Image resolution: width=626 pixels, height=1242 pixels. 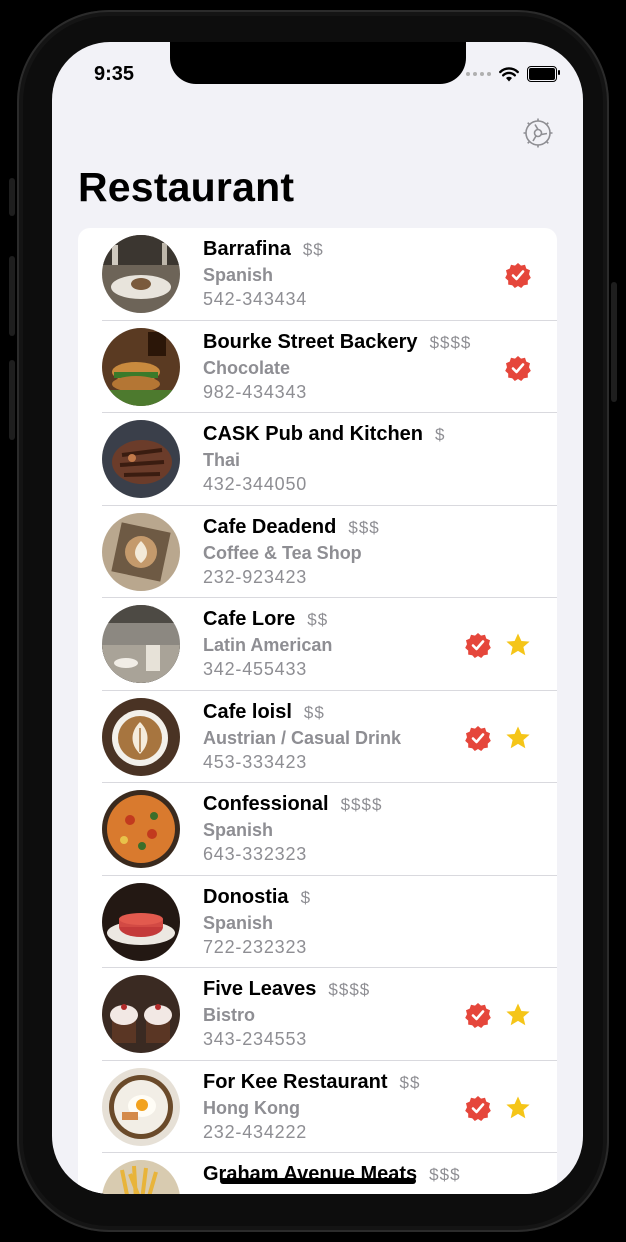 I want to click on restaurant-info: CASK Pub and Kitchen $ Thai 432-344050, so click(x=324, y=459).